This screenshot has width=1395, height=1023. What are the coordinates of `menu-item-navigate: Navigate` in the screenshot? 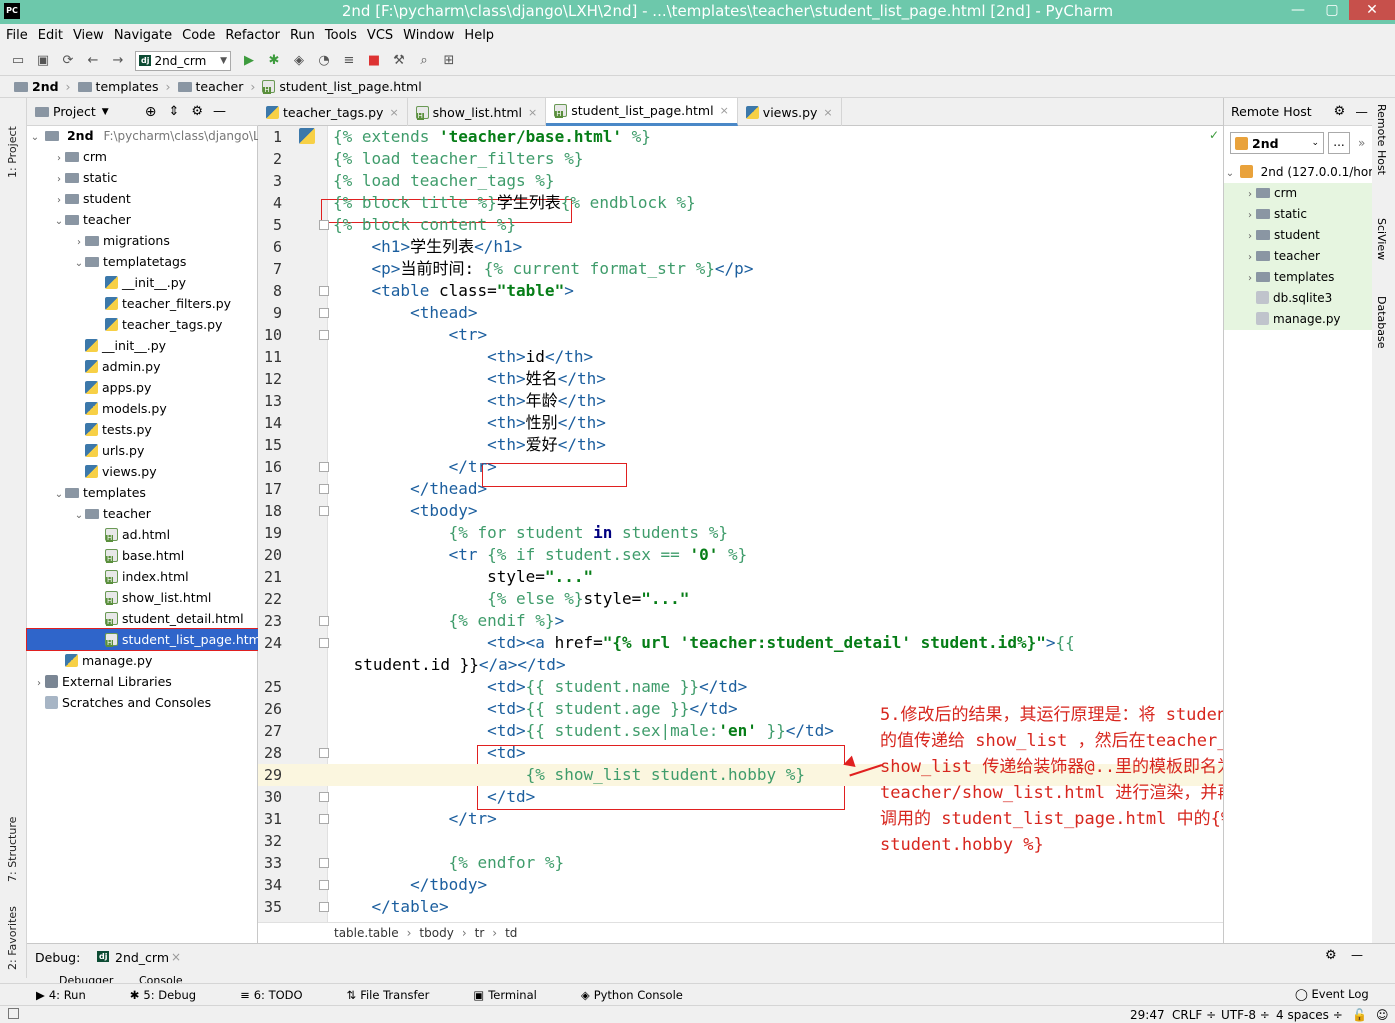 It's located at (143, 35).